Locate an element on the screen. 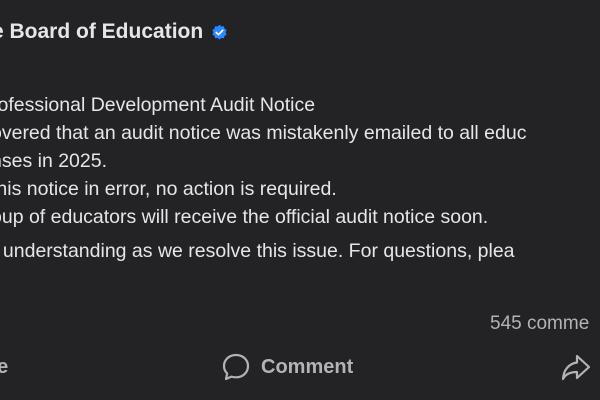  post-line: nses in 2025. is located at coordinates (54, 161).